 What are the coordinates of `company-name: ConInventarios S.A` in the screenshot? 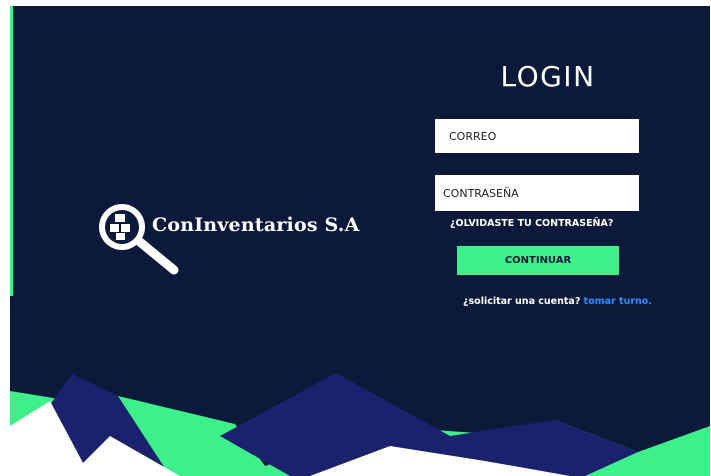 It's located at (256, 225).